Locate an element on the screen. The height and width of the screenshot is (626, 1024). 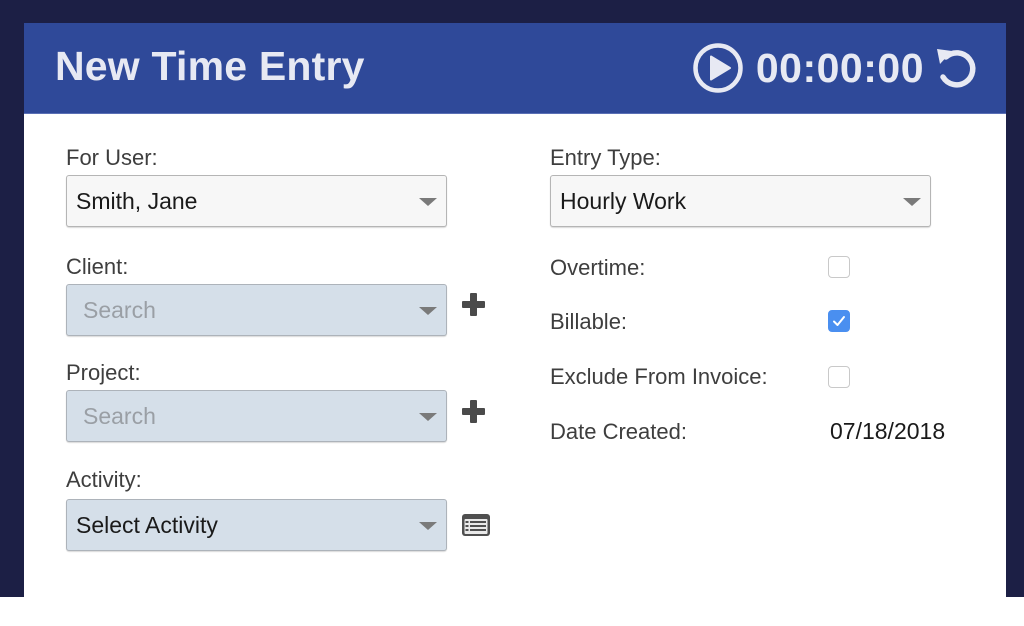
list-icon is located at coordinates (476, 525).